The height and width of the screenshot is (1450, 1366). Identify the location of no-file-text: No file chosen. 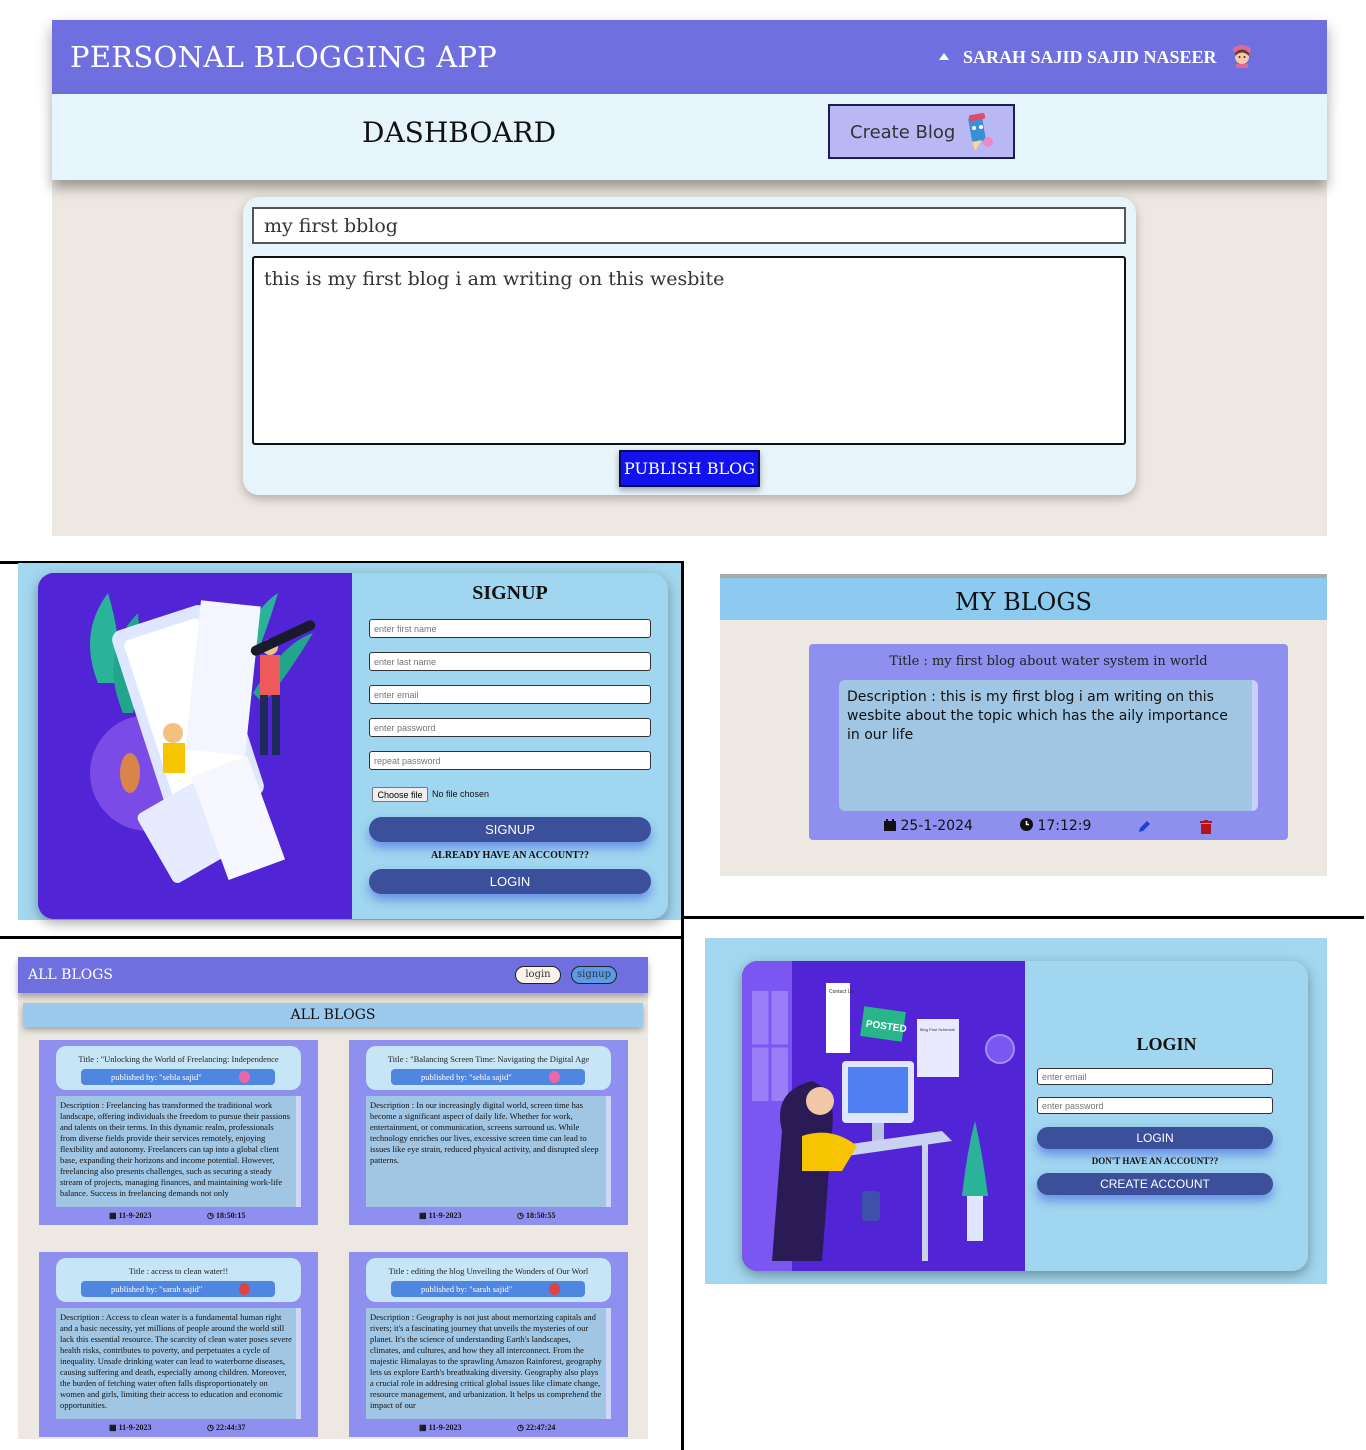
(461, 794).